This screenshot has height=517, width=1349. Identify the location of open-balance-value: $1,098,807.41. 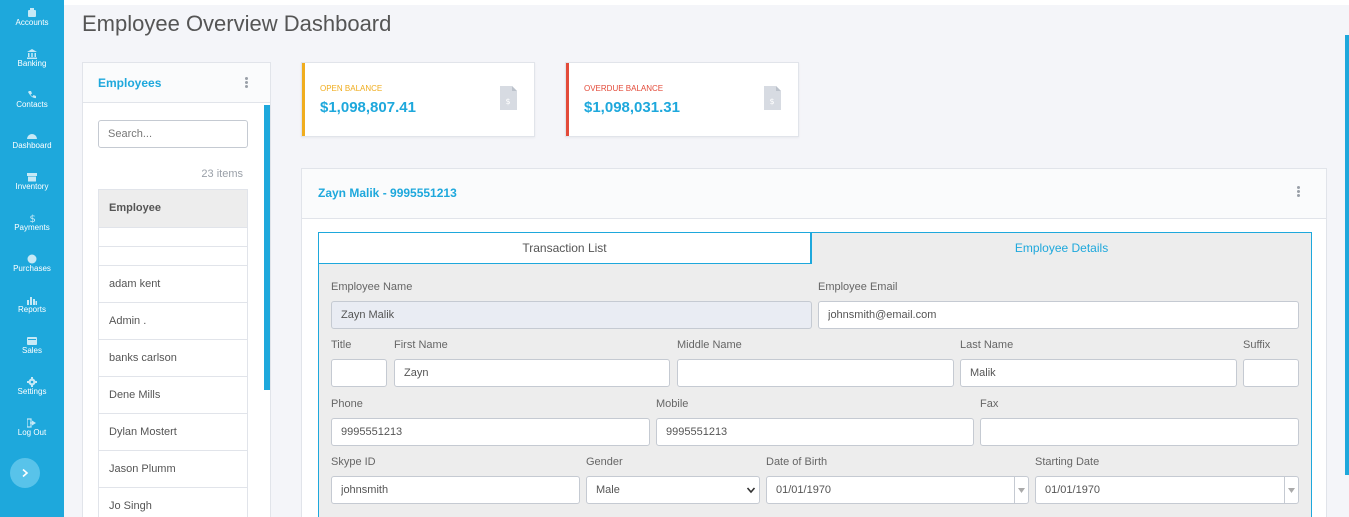
(368, 107).